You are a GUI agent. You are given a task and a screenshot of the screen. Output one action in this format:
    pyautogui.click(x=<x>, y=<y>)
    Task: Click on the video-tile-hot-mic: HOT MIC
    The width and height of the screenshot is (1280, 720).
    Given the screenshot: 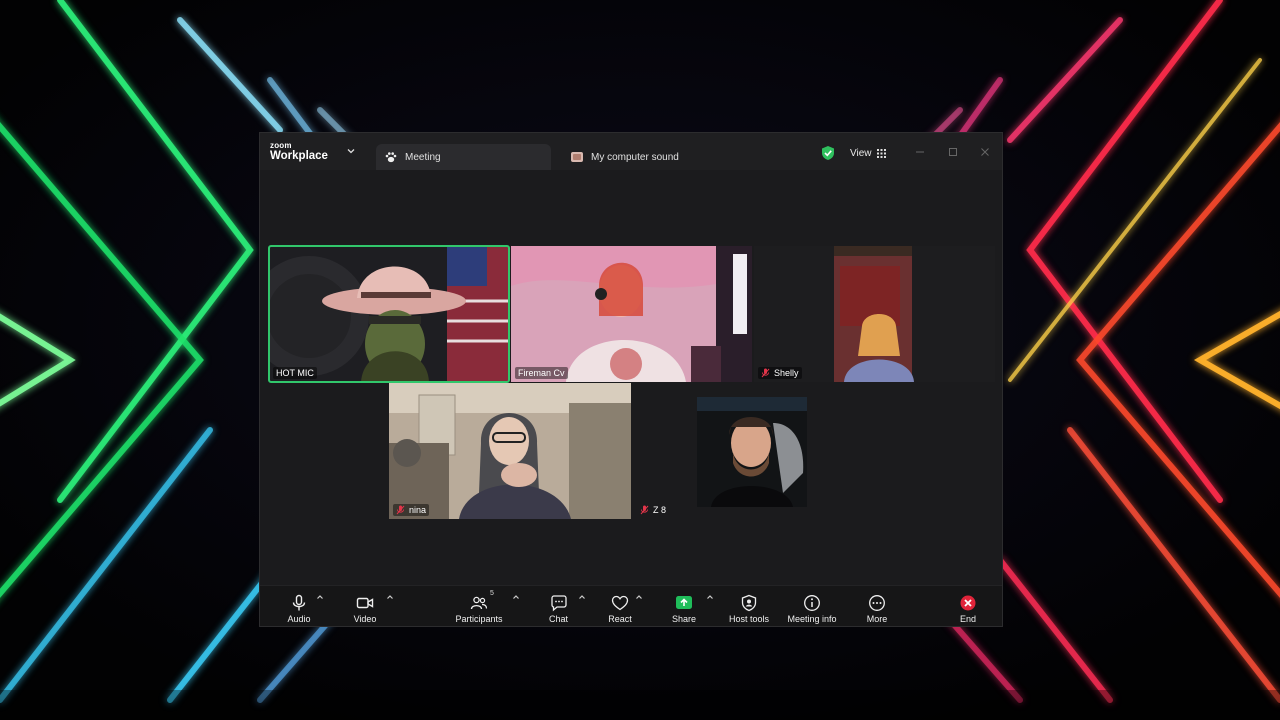 What is the action you would take?
    pyautogui.click(x=389, y=314)
    